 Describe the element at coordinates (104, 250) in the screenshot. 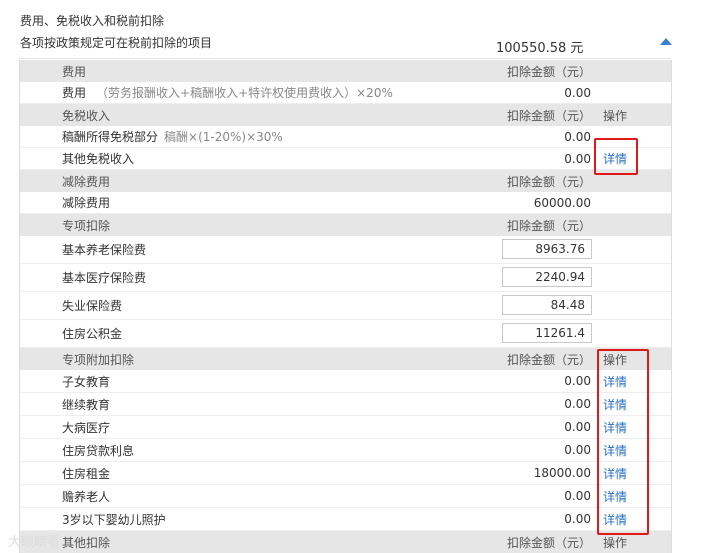

I see `row-label: 基本养老保险费` at that location.